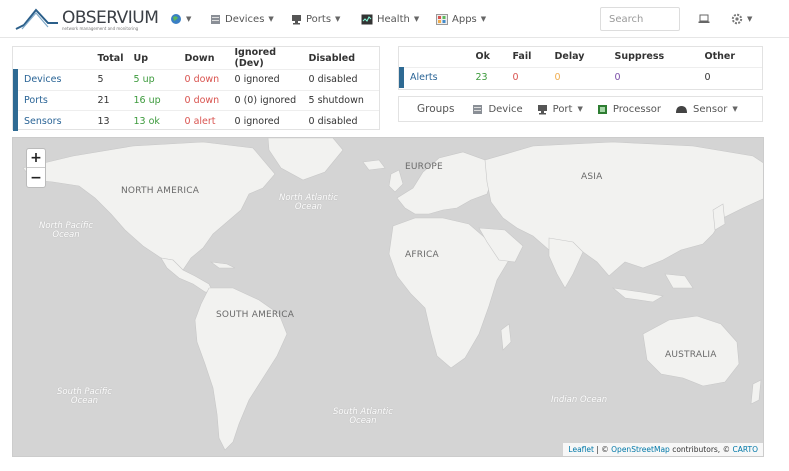  I want to click on groups-sensor-label: Sensor, so click(710, 109).